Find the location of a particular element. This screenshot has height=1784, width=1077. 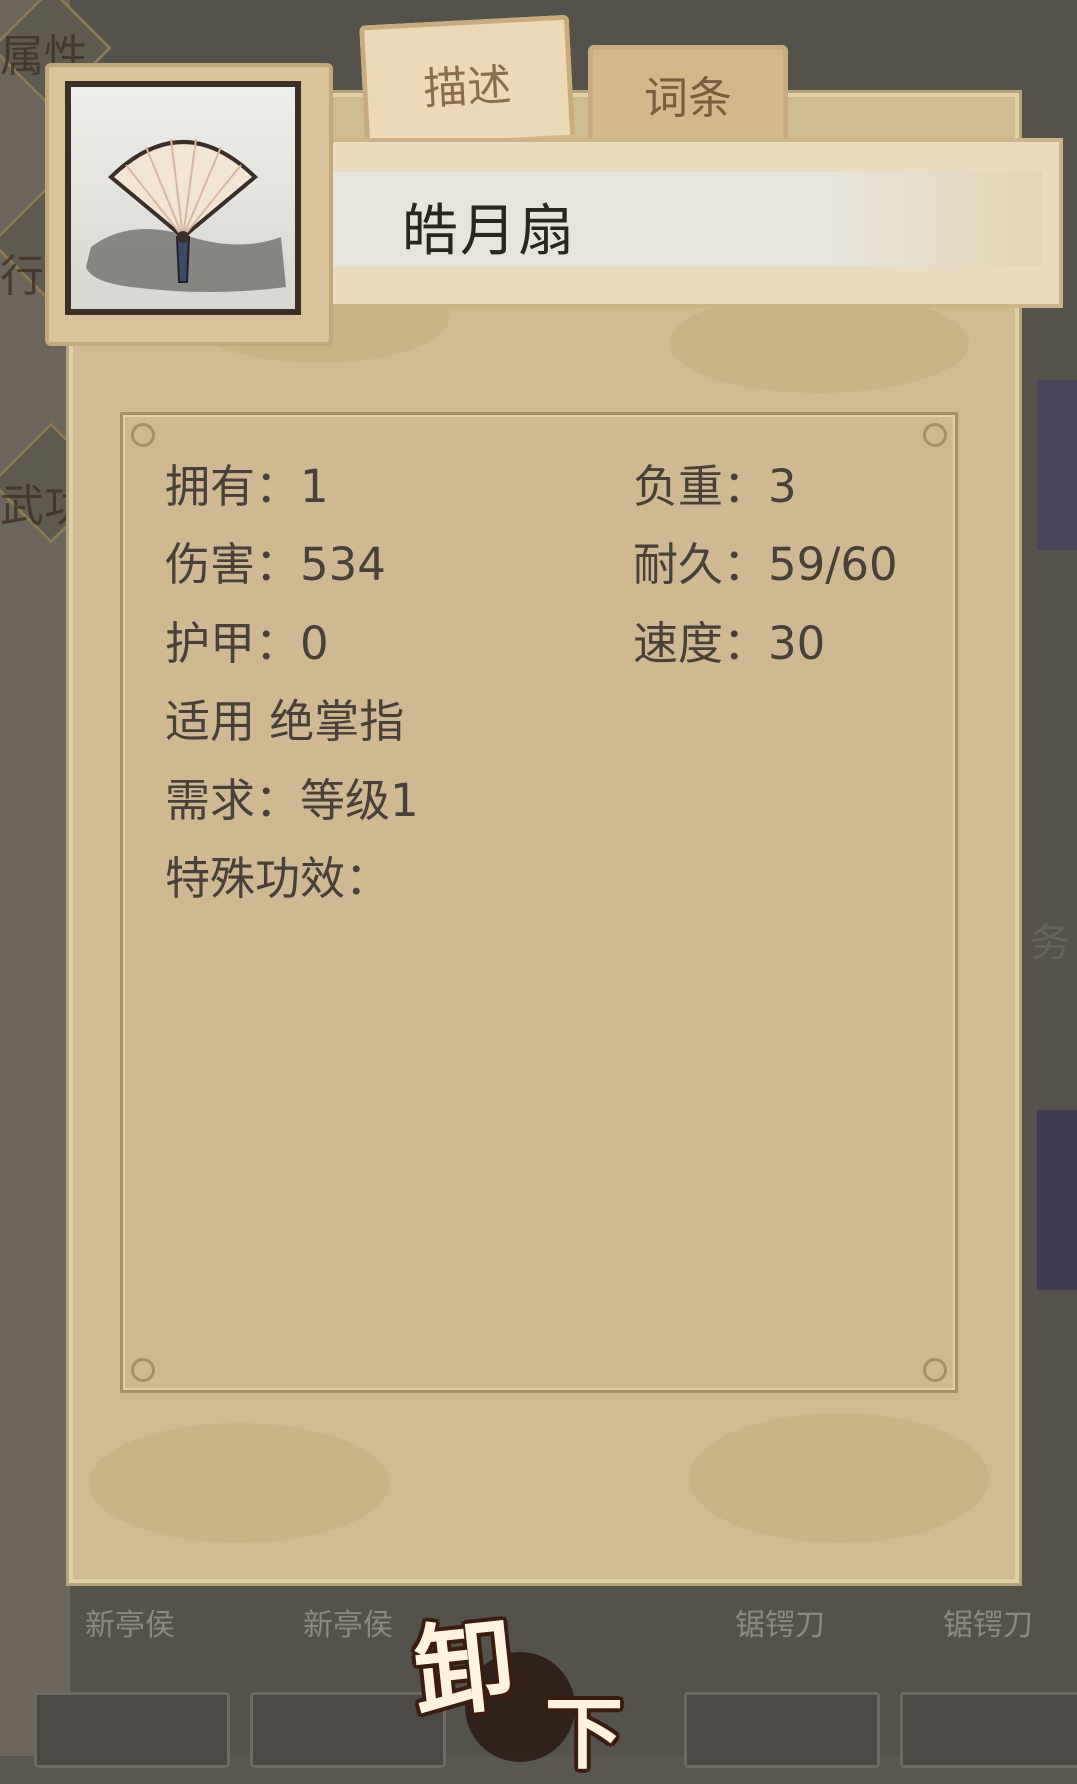

tab-description: 描述 is located at coordinates (467, 80).